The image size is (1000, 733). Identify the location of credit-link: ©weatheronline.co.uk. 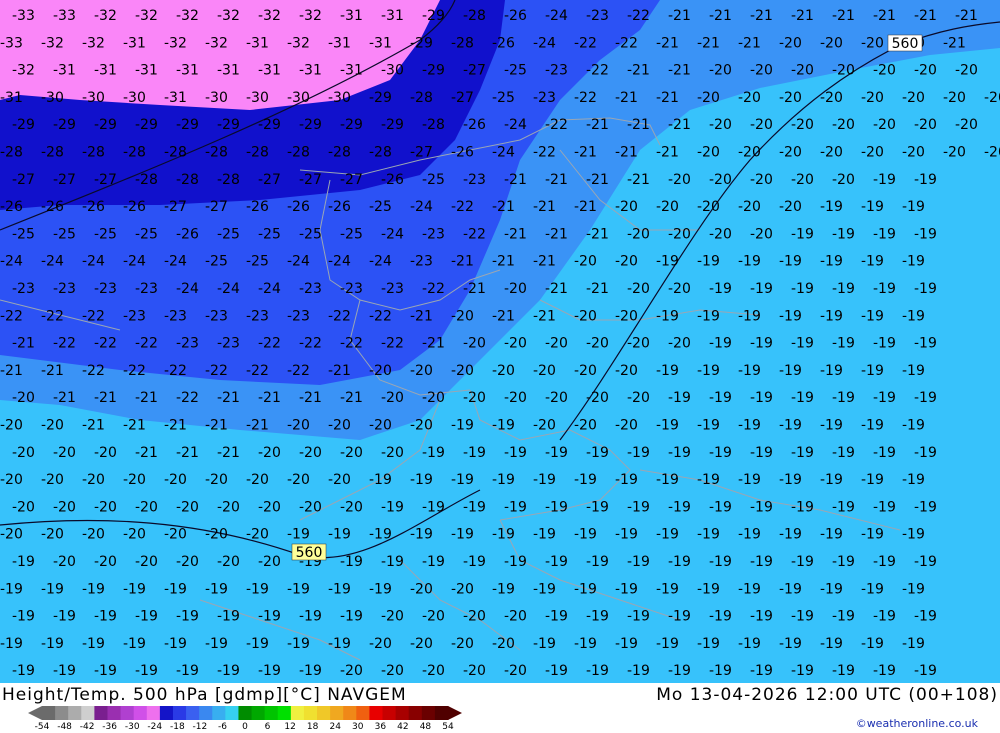
(917, 723).